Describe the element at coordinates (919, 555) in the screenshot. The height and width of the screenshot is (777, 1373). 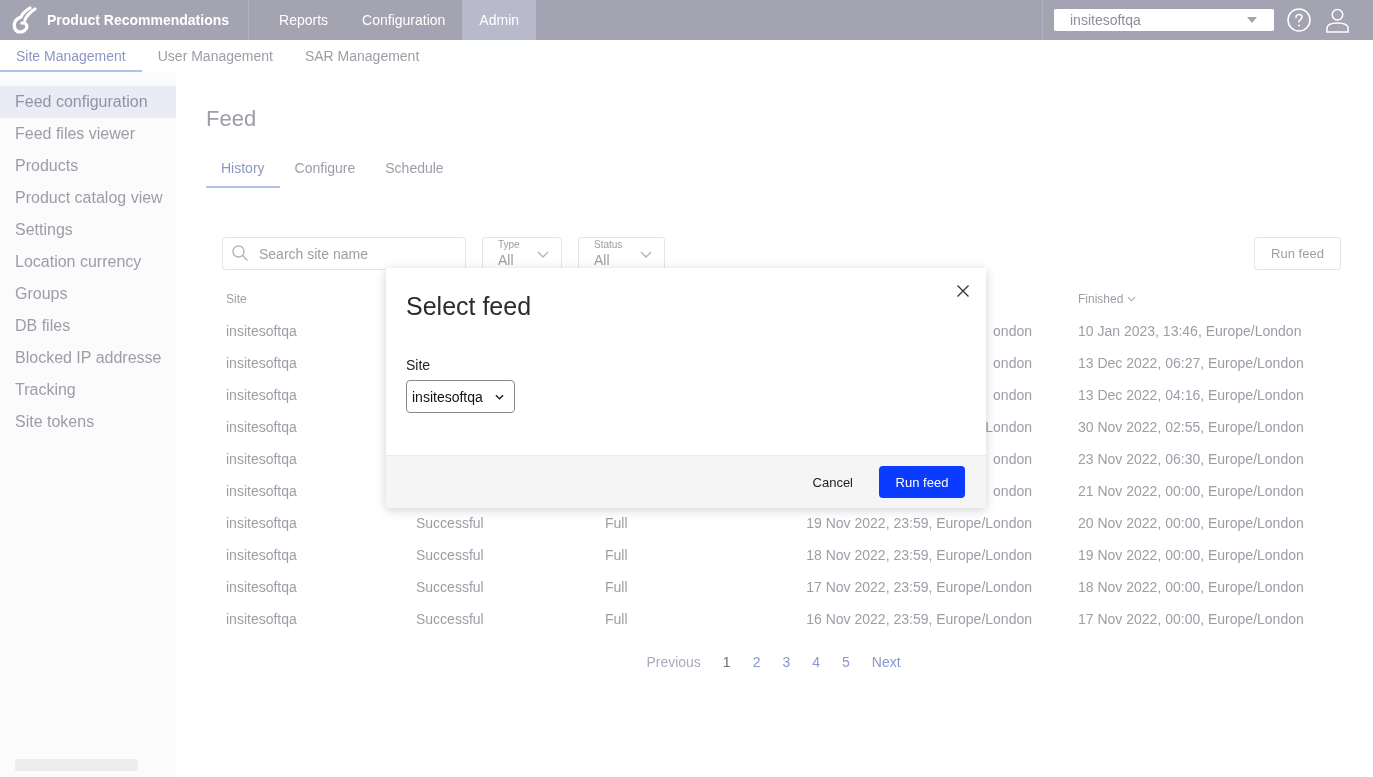
I see `table-cell: 18 Nov 2022, 23:59, Europe/London` at that location.